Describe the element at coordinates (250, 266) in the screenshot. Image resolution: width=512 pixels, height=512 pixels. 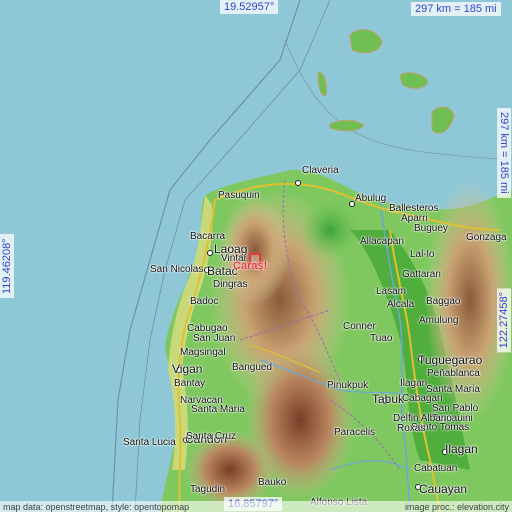
I see `marker-label: Caraş!` at that location.